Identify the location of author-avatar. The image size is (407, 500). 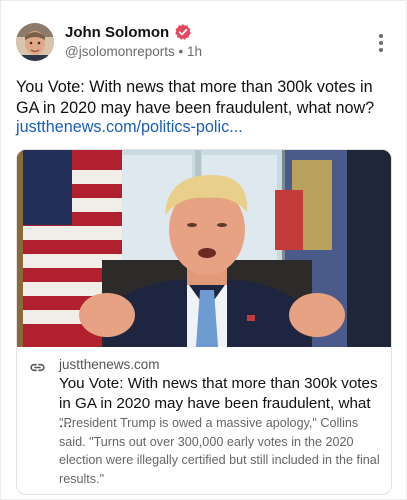
(35, 42).